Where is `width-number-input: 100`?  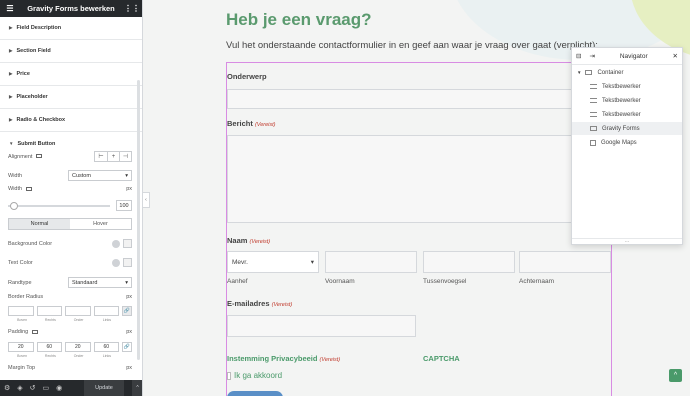
width-number-input: 100 is located at coordinates (124, 205).